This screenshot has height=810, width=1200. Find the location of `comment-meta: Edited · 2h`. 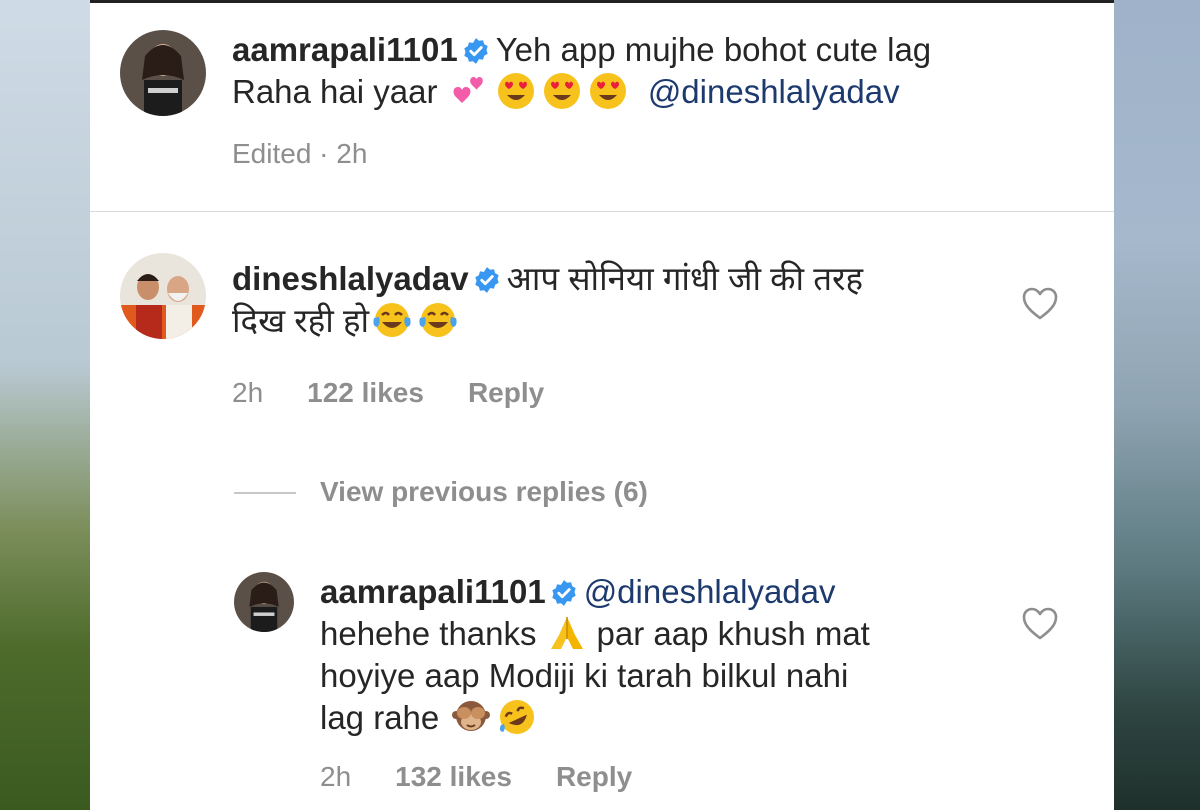

comment-meta: Edited · 2h is located at coordinates (321, 154).